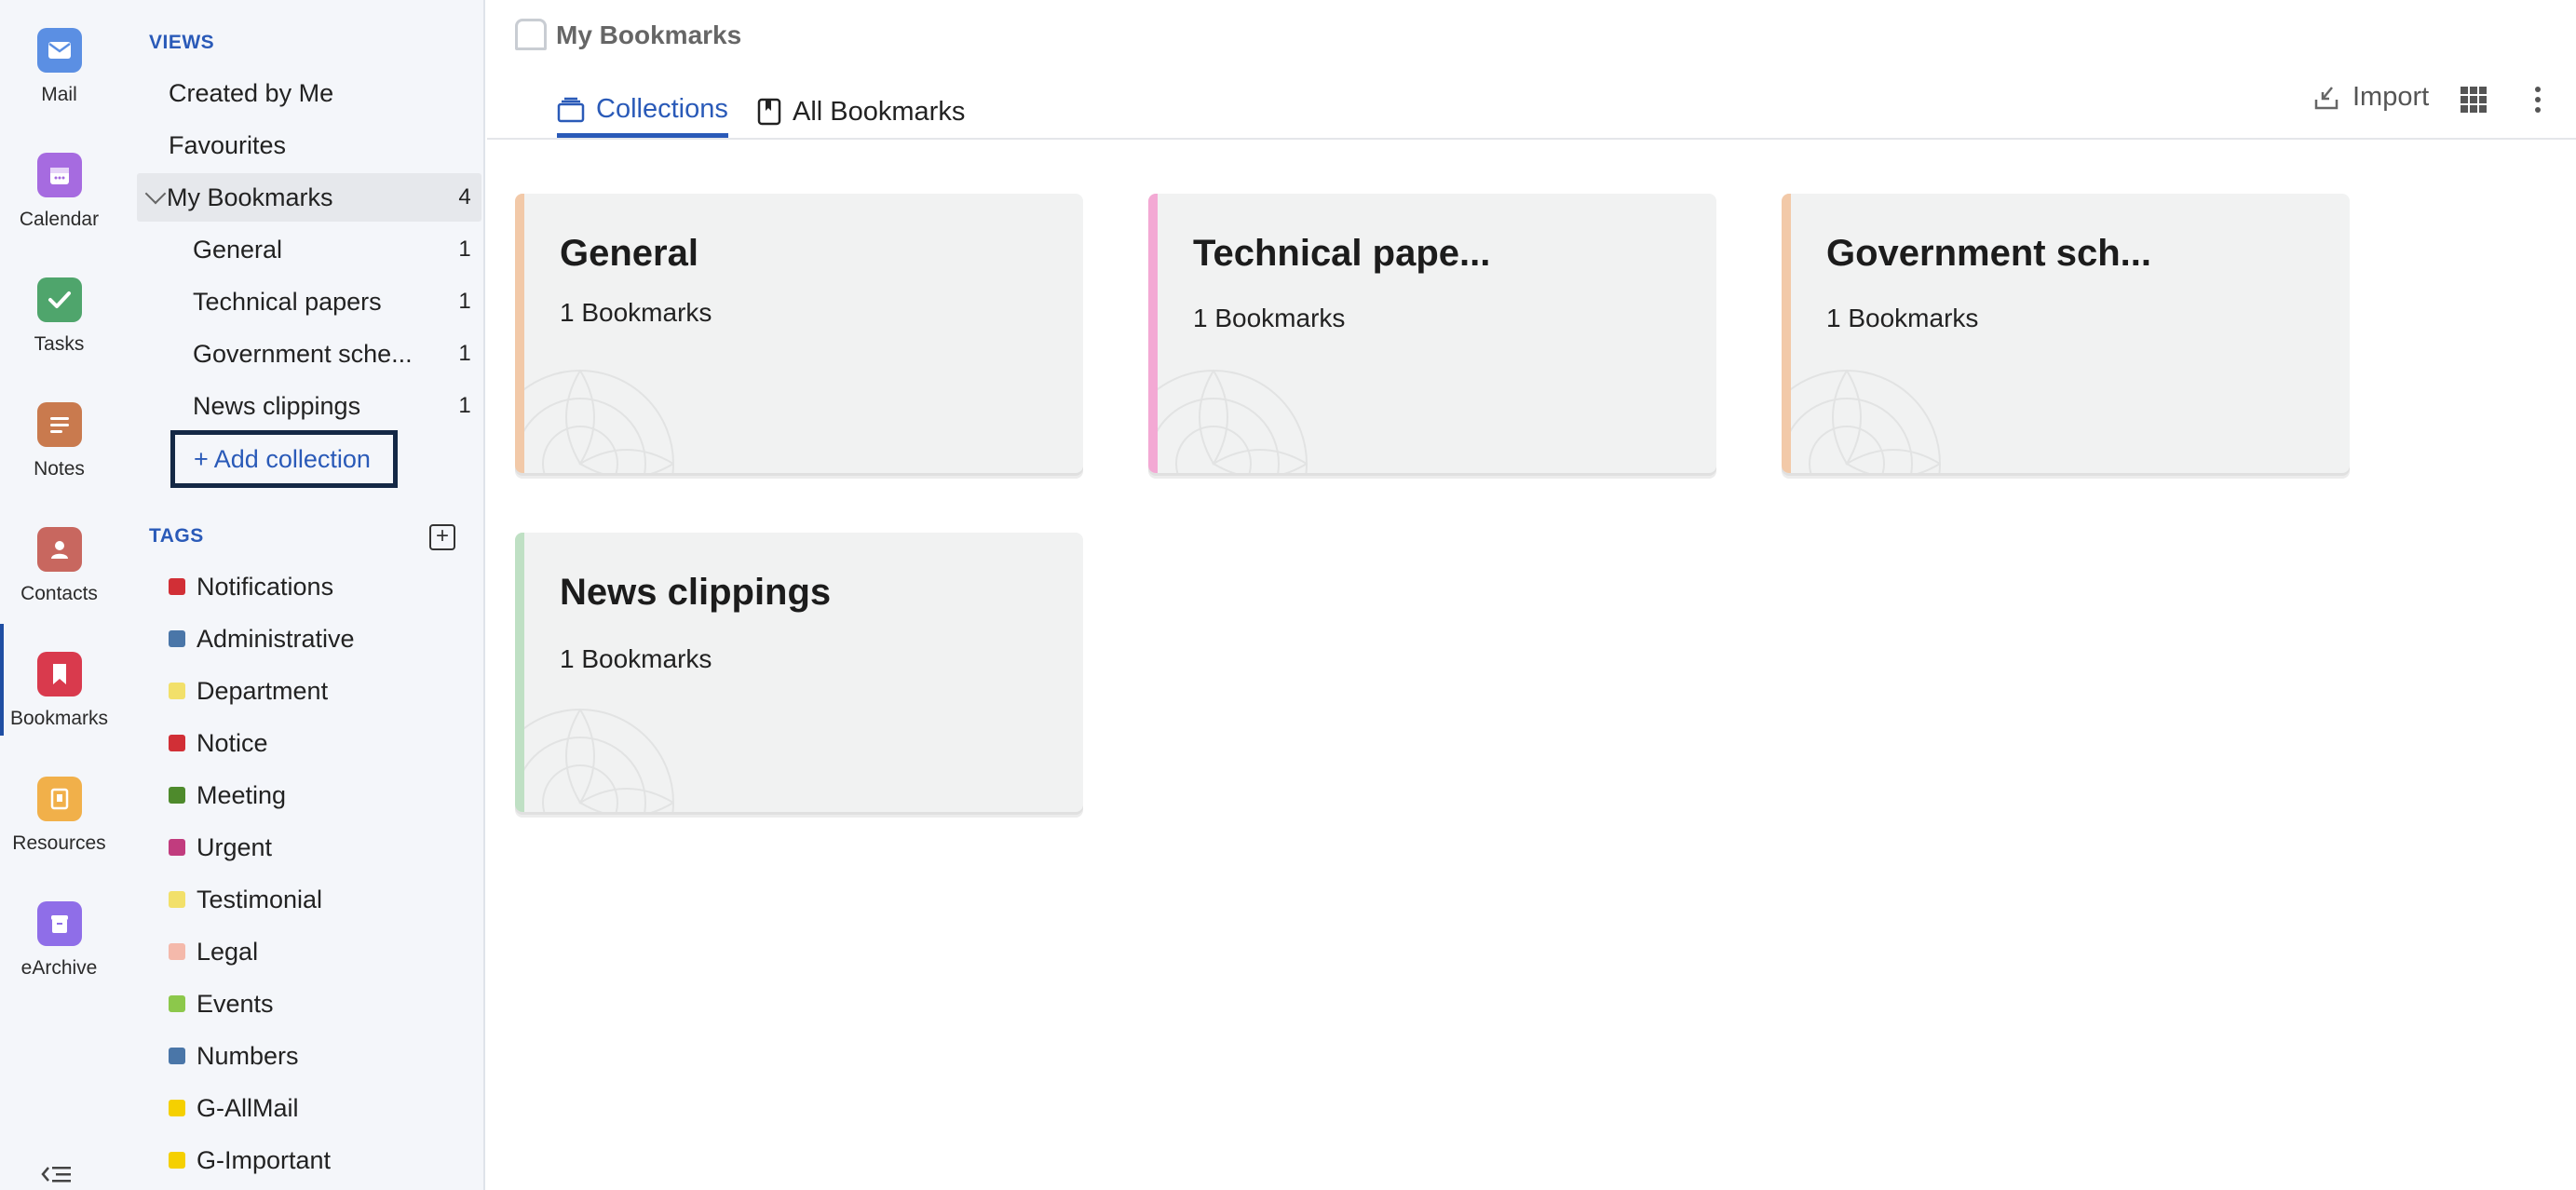  I want to click on rail-label: eArchive, so click(59, 968).